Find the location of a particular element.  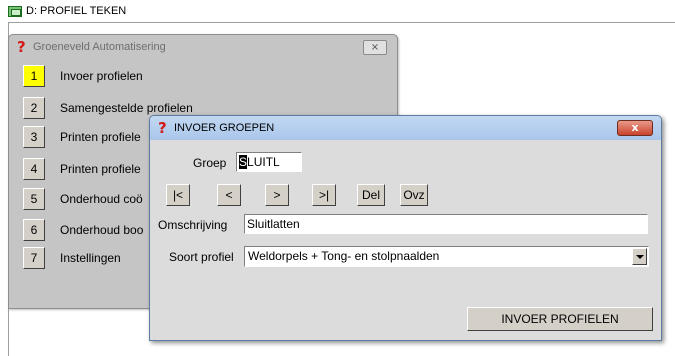

groep-value: LUITL is located at coordinates (263, 162).